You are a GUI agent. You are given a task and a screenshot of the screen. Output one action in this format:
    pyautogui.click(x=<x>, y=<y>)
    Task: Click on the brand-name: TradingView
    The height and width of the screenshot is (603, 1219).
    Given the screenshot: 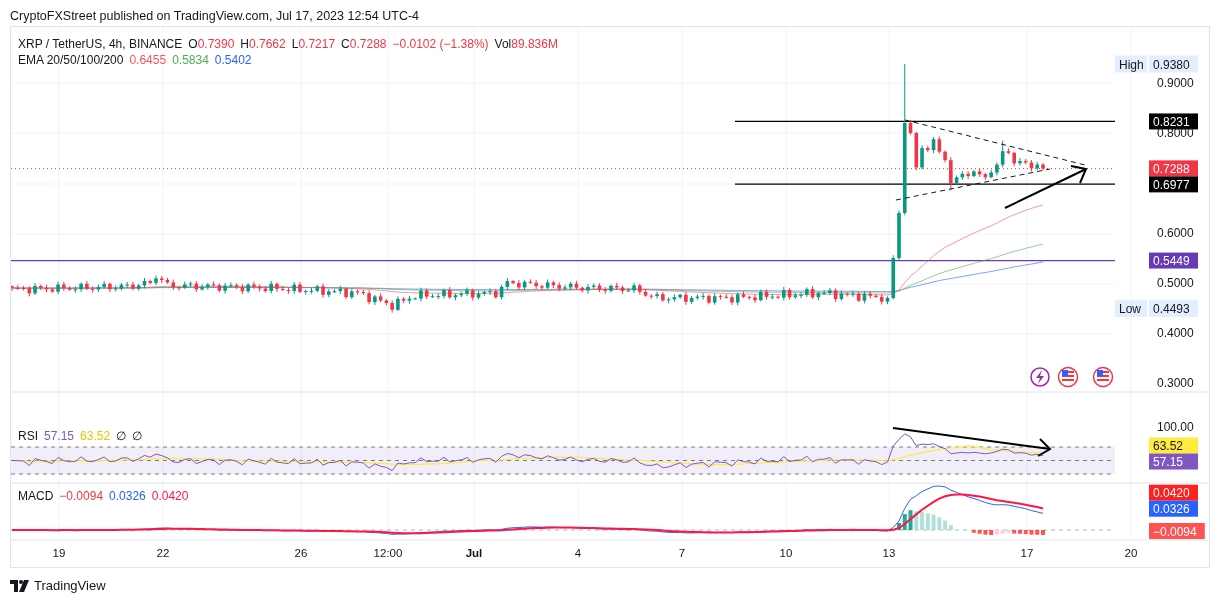 What is the action you would take?
    pyautogui.click(x=70, y=585)
    